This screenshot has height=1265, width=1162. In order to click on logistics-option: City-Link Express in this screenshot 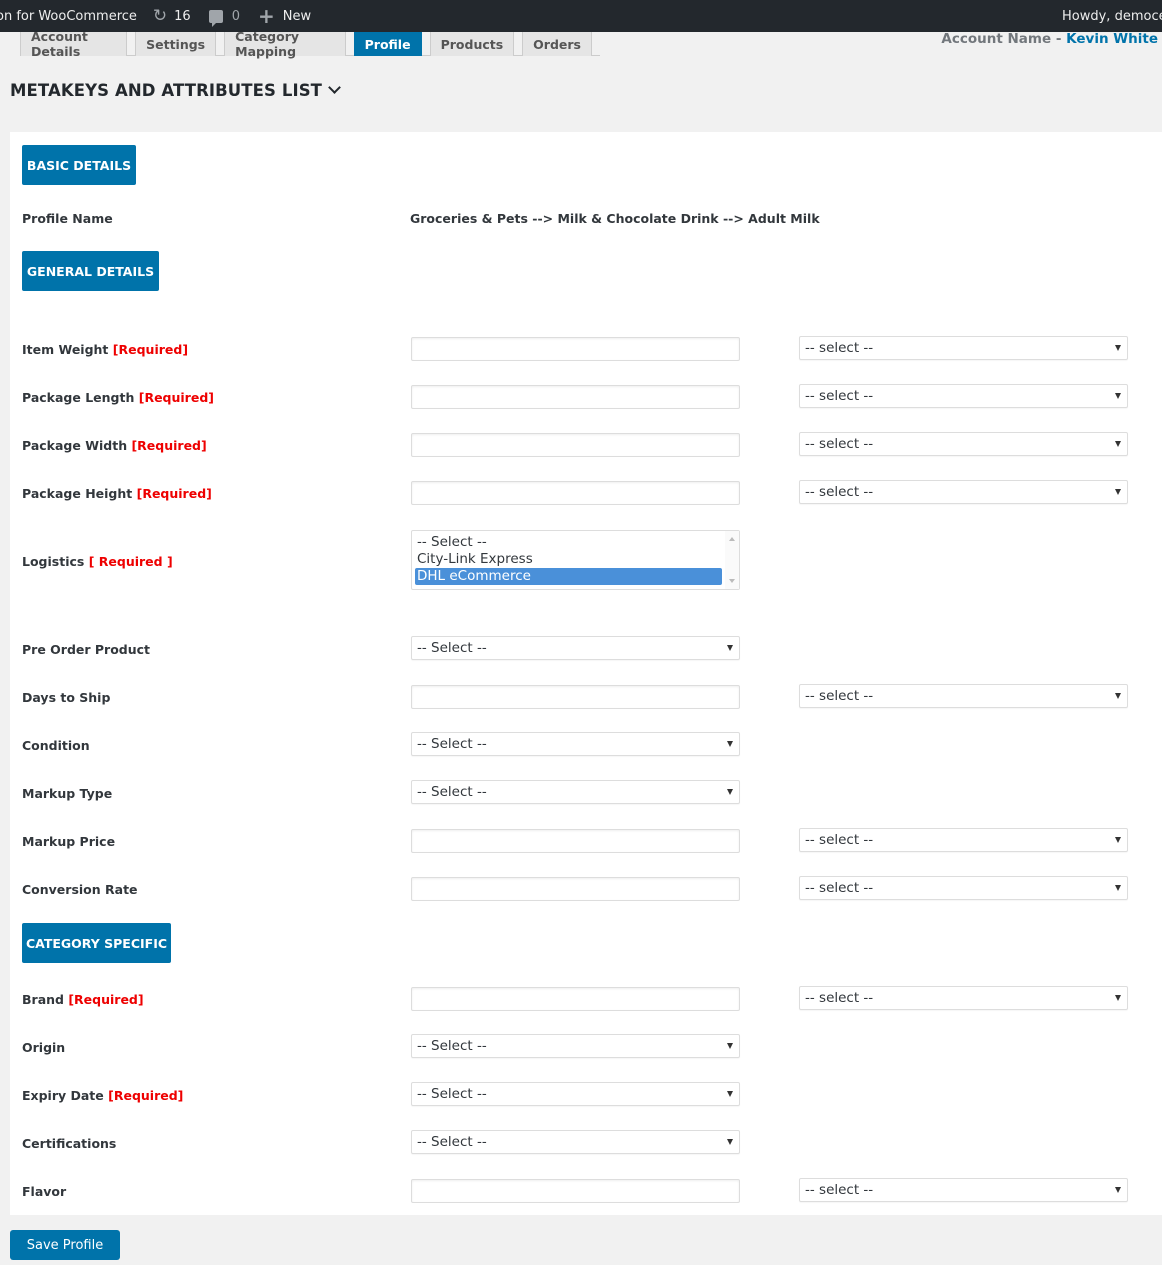, I will do `click(568, 559)`.